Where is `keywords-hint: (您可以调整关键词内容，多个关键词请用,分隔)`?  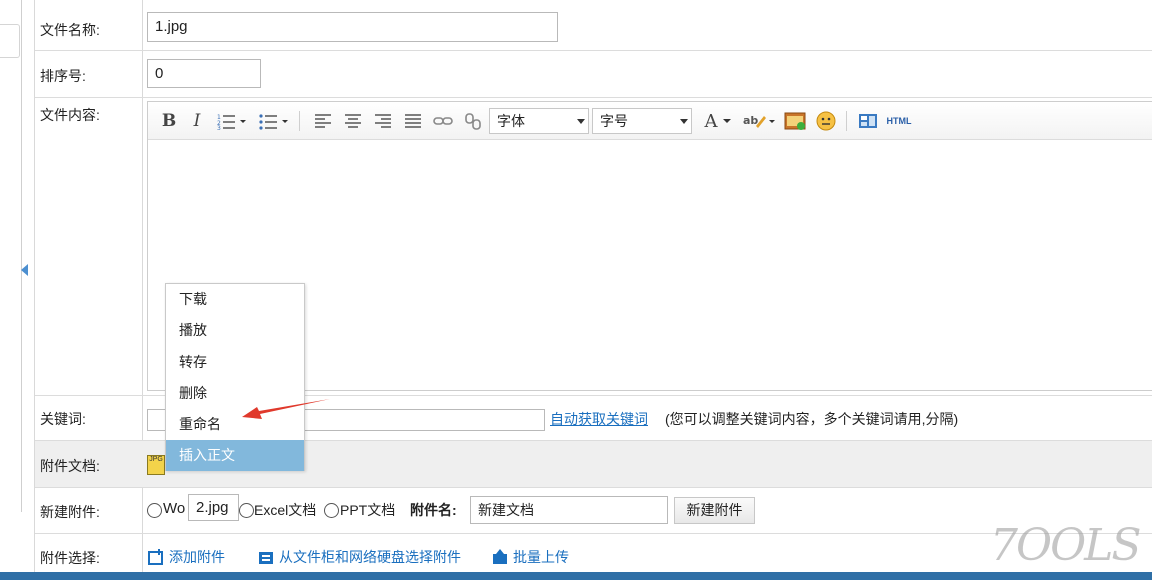 keywords-hint: (您可以调整关键词内容，多个关键词请用,分隔) is located at coordinates (812, 419).